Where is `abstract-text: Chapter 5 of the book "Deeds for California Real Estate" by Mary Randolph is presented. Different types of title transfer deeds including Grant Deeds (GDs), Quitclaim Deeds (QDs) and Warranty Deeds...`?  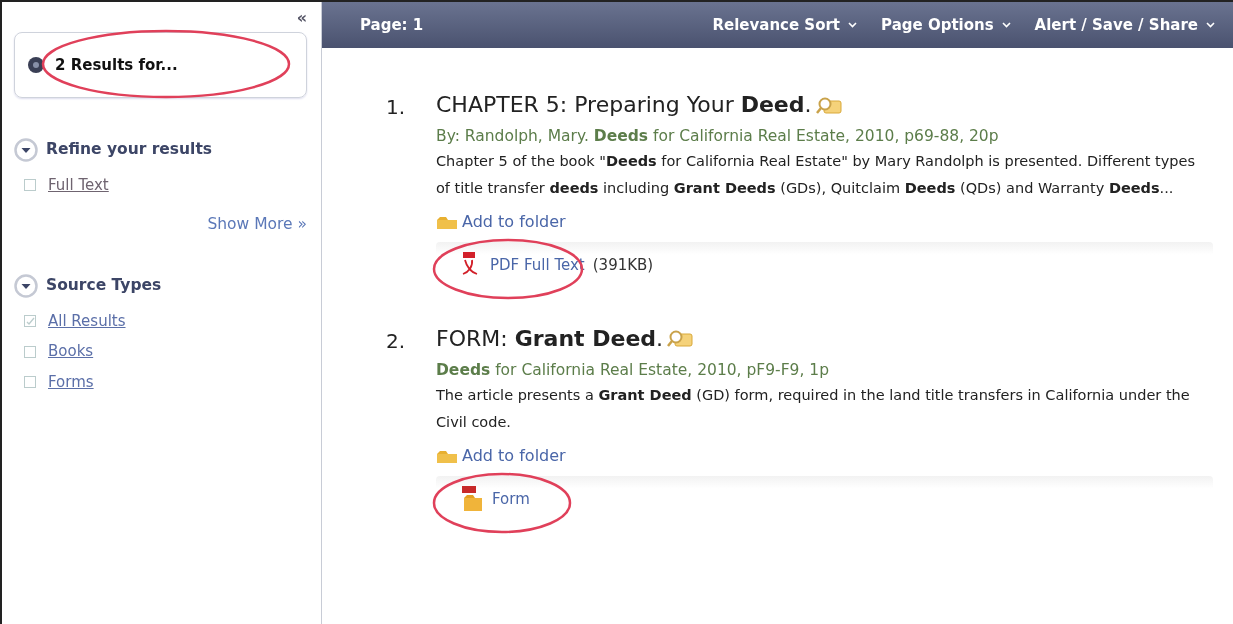
abstract-text: Chapter 5 of the book "Deeds for California Real Estate" by Mary Randolph is presented. Different types of title transfer deeds including Grant Deeds (GDs), Quitclaim Deeds (QDs) and Warranty Deeds... is located at coordinates (816, 175).